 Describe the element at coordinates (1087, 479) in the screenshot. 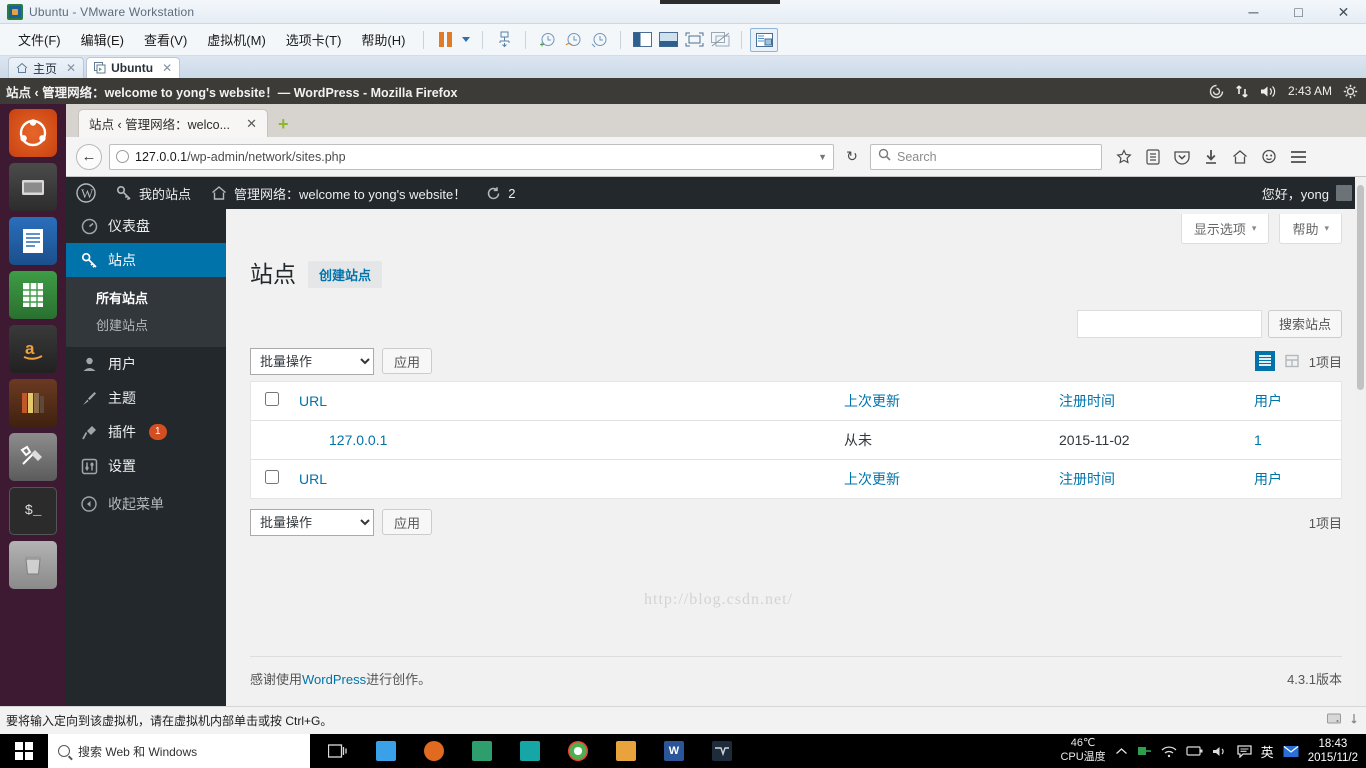

I see `column-footer-registered-link: 注册时间` at that location.